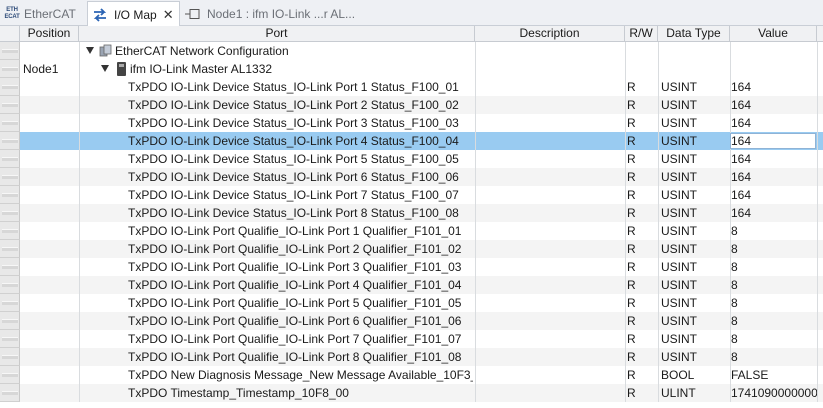  I want to click on tab-io-map: I/O Map ✕, so click(133, 14).